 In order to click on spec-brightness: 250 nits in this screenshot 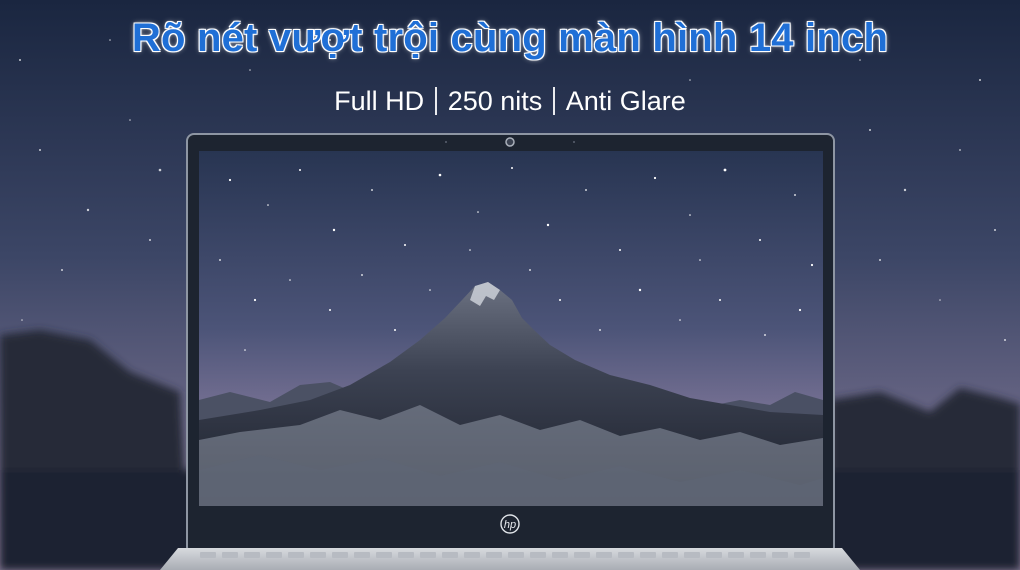, I will do `click(495, 101)`.